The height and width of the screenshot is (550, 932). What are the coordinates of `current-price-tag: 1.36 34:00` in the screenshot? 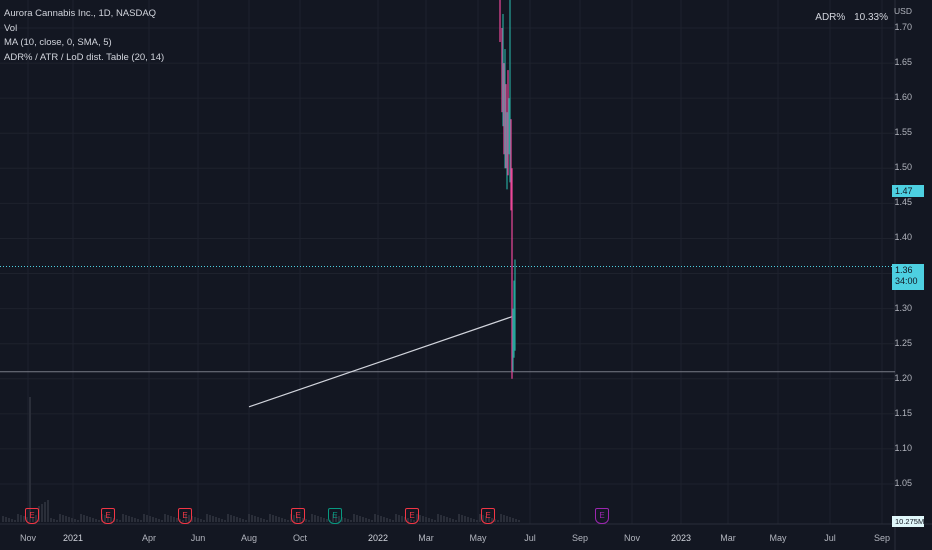 It's located at (908, 277).